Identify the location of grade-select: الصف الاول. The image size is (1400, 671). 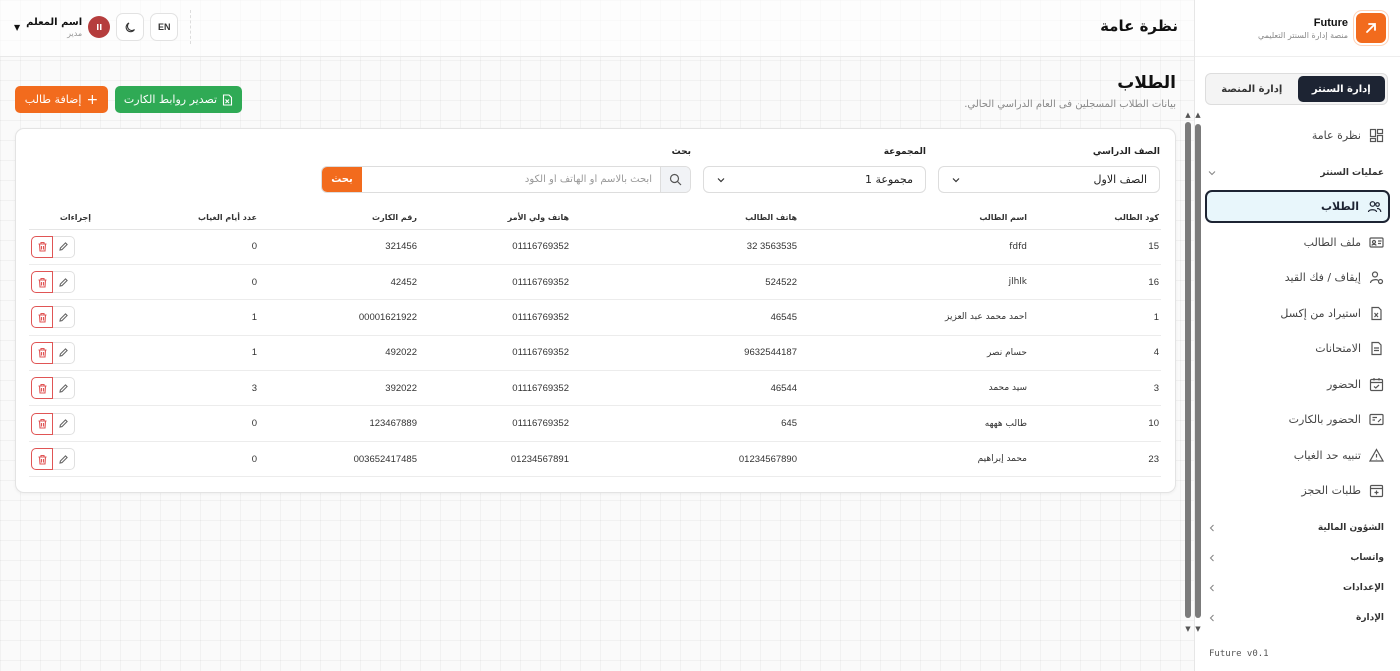
(1049, 179).